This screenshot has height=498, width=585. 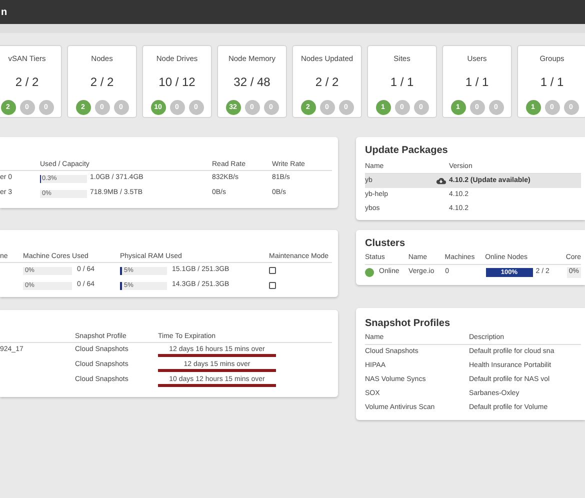 What do you see at coordinates (441, 181) in the screenshot?
I see `cloud-download-icon` at bounding box center [441, 181].